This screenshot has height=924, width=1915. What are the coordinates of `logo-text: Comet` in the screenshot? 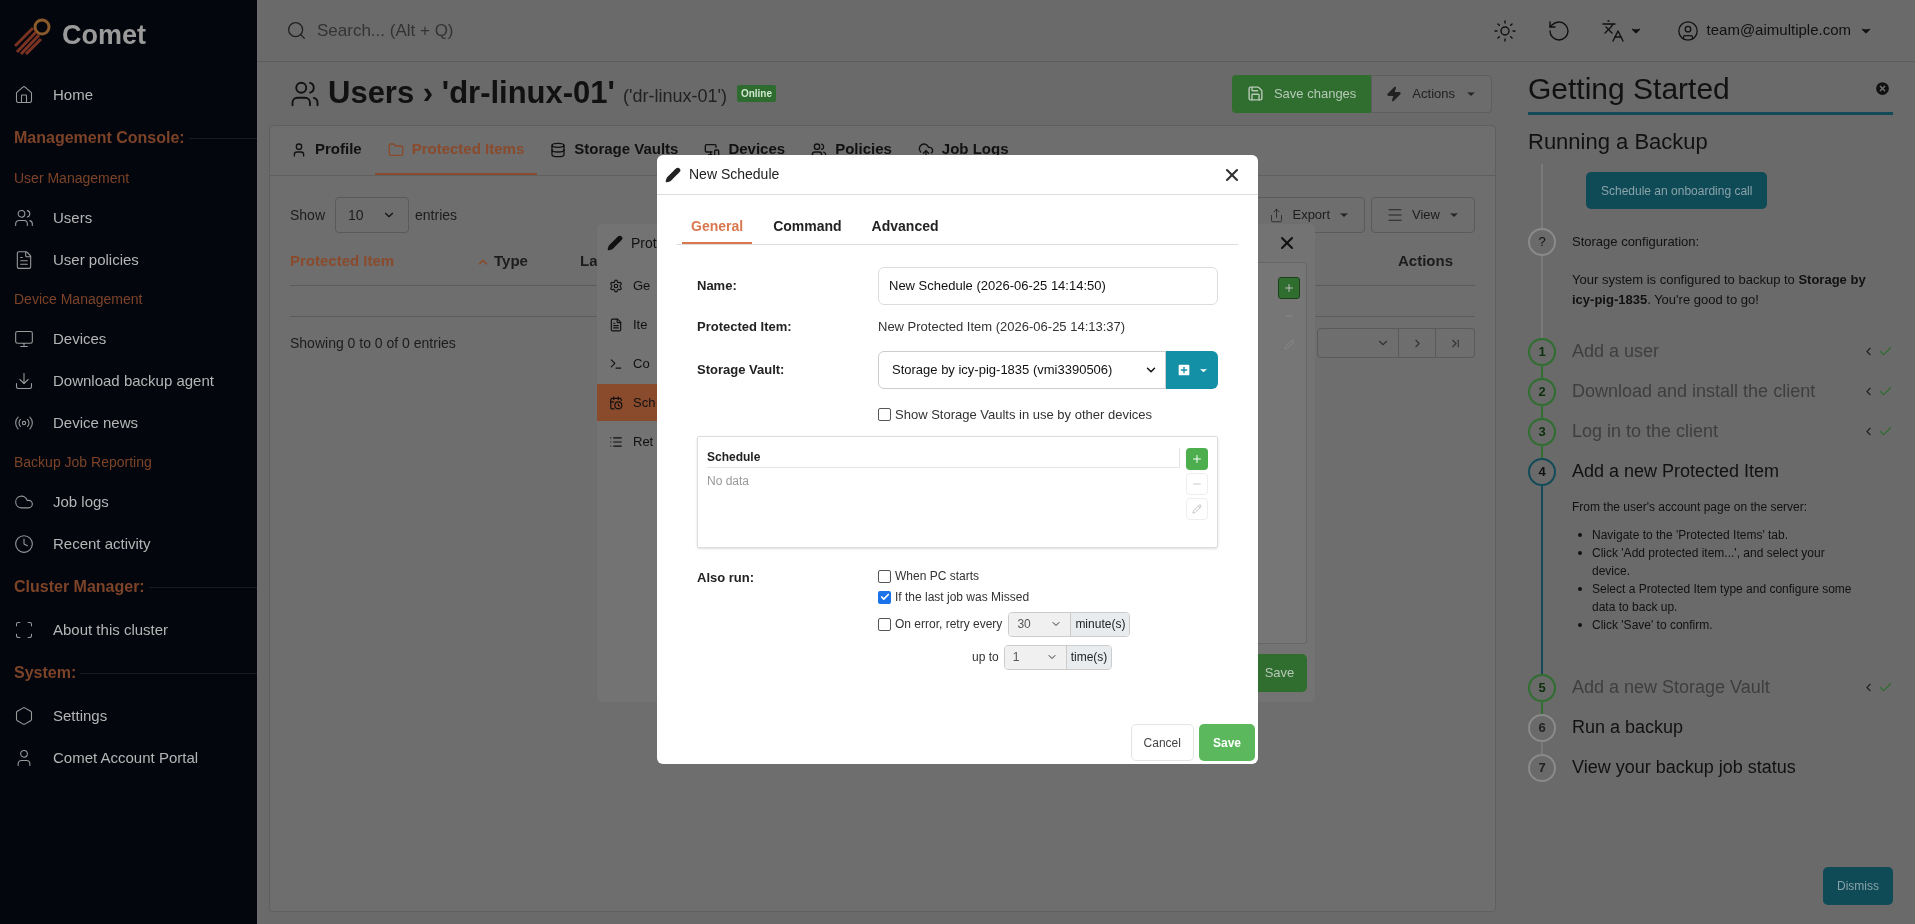 It's located at (104, 35).